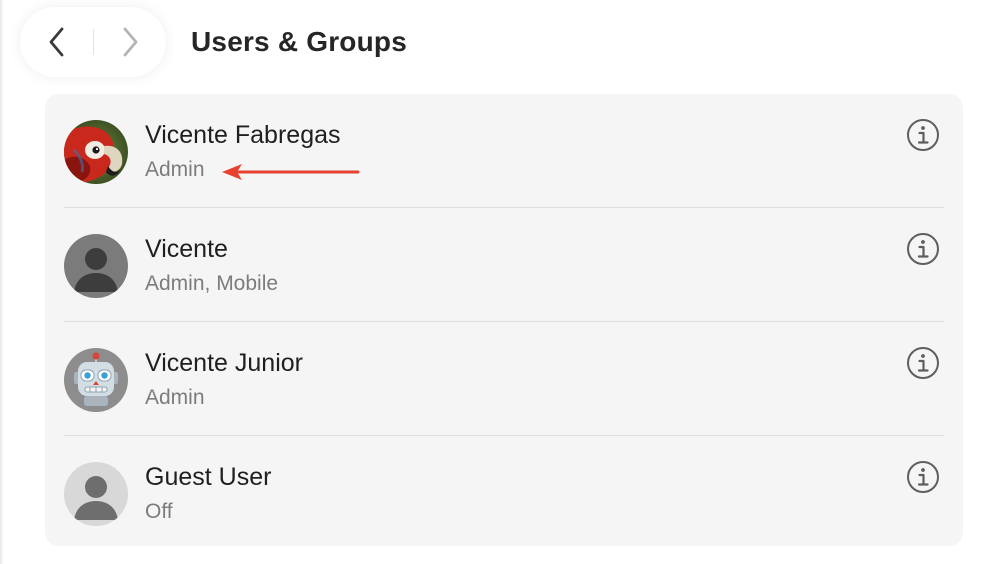 This screenshot has height=564, width=982. What do you see at coordinates (224, 363) in the screenshot?
I see `user-name: Vicente Junior` at bounding box center [224, 363].